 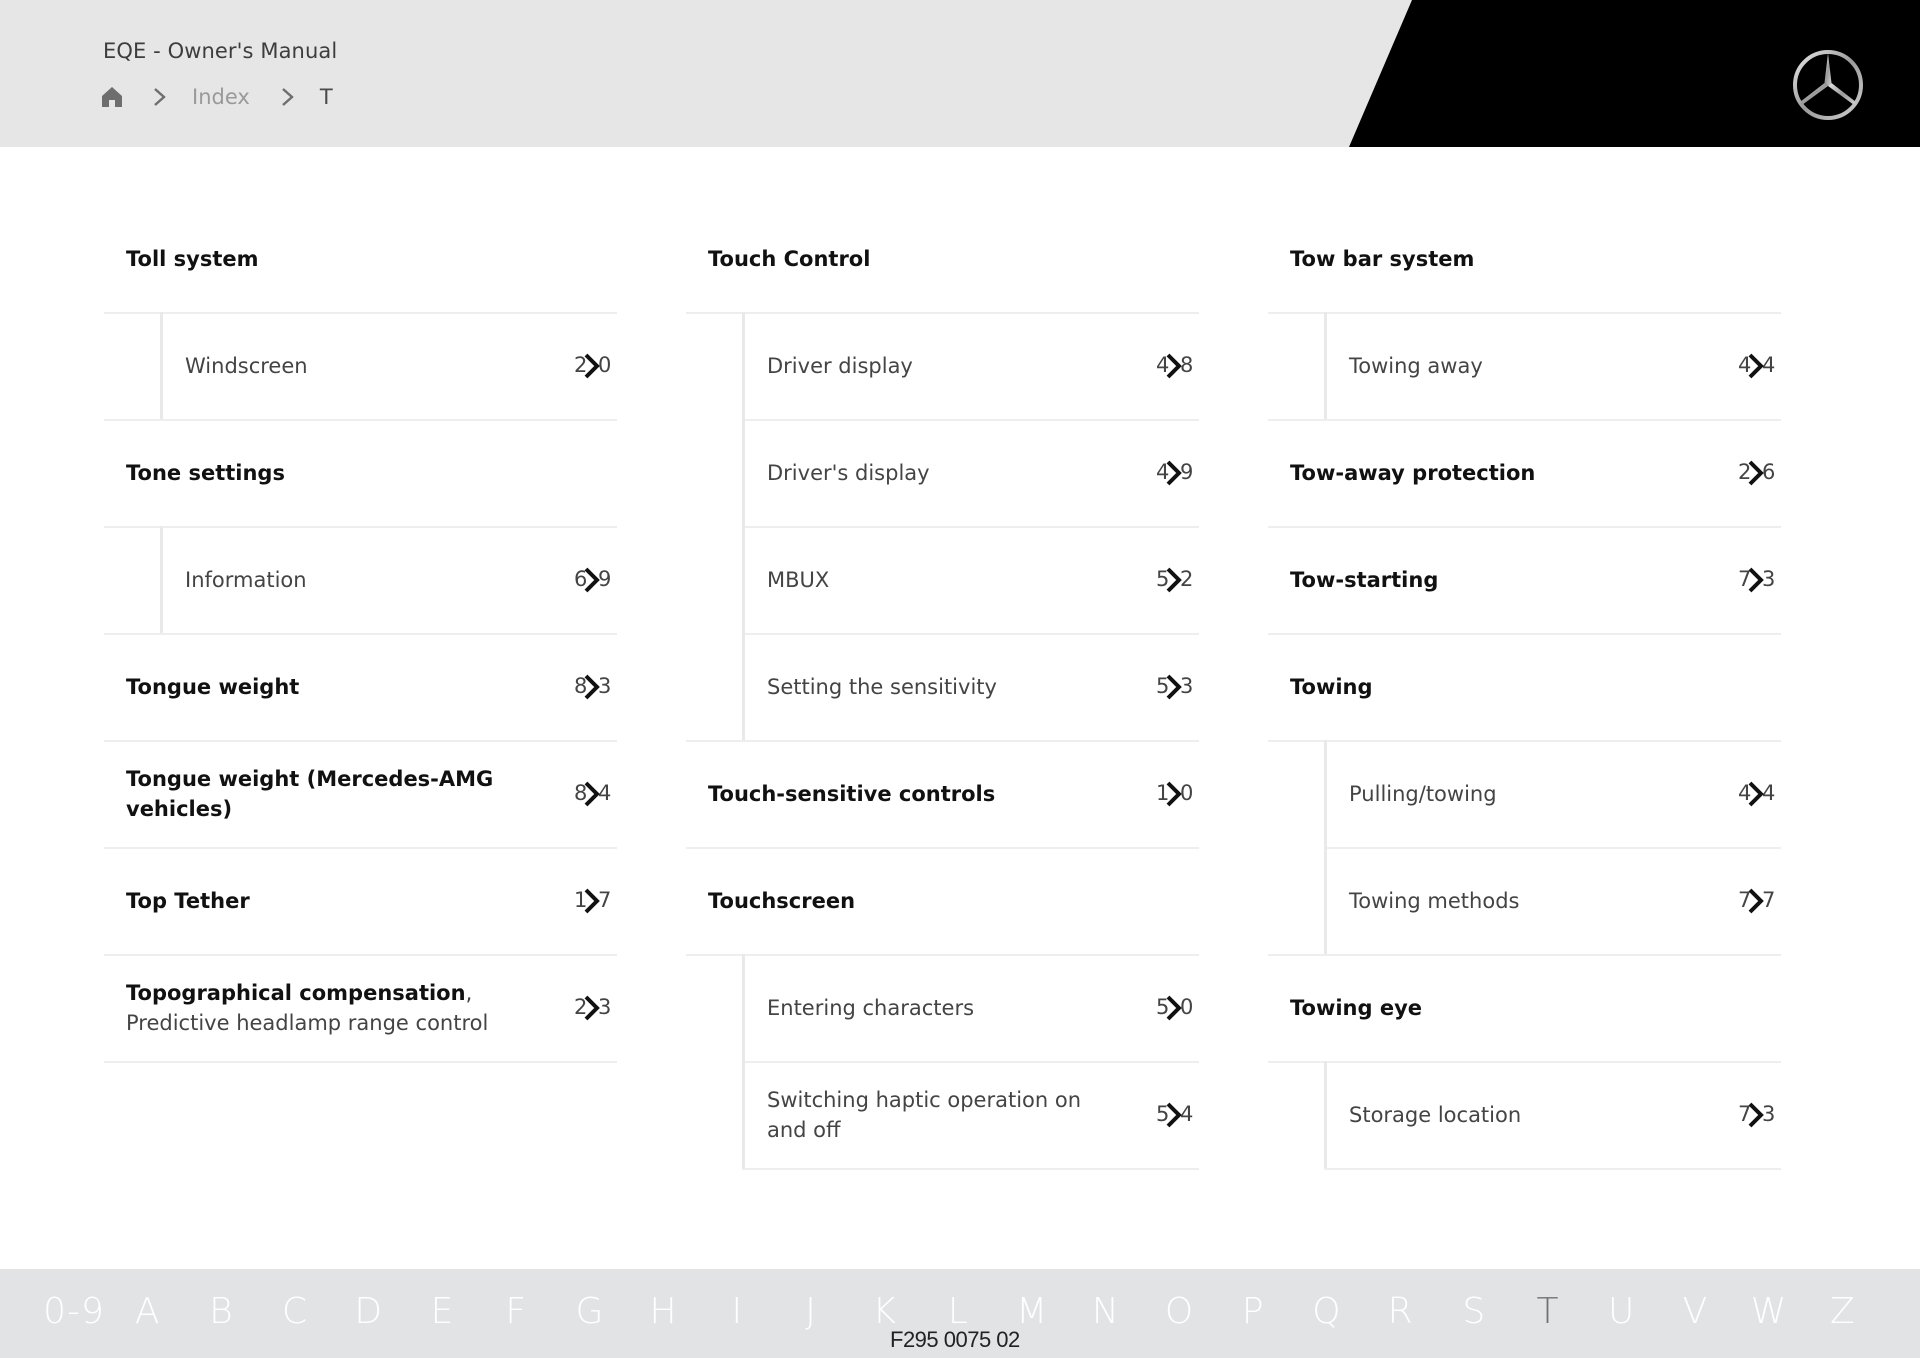 What do you see at coordinates (1758, 473) in the screenshot?
I see `page-reference-link: 26` at bounding box center [1758, 473].